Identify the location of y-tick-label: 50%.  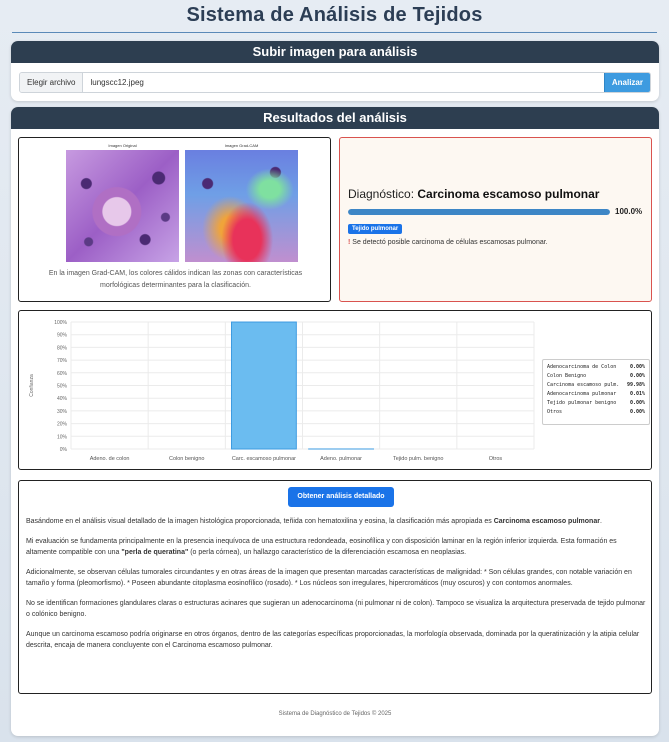
(62, 387).